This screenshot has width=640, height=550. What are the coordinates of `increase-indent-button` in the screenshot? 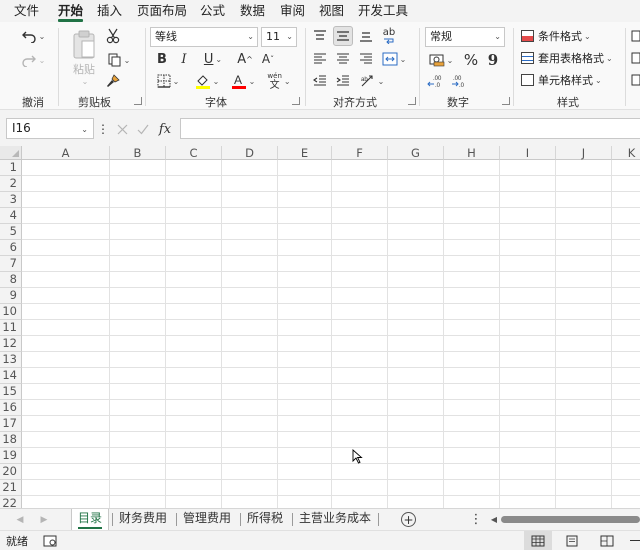 It's located at (343, 81).